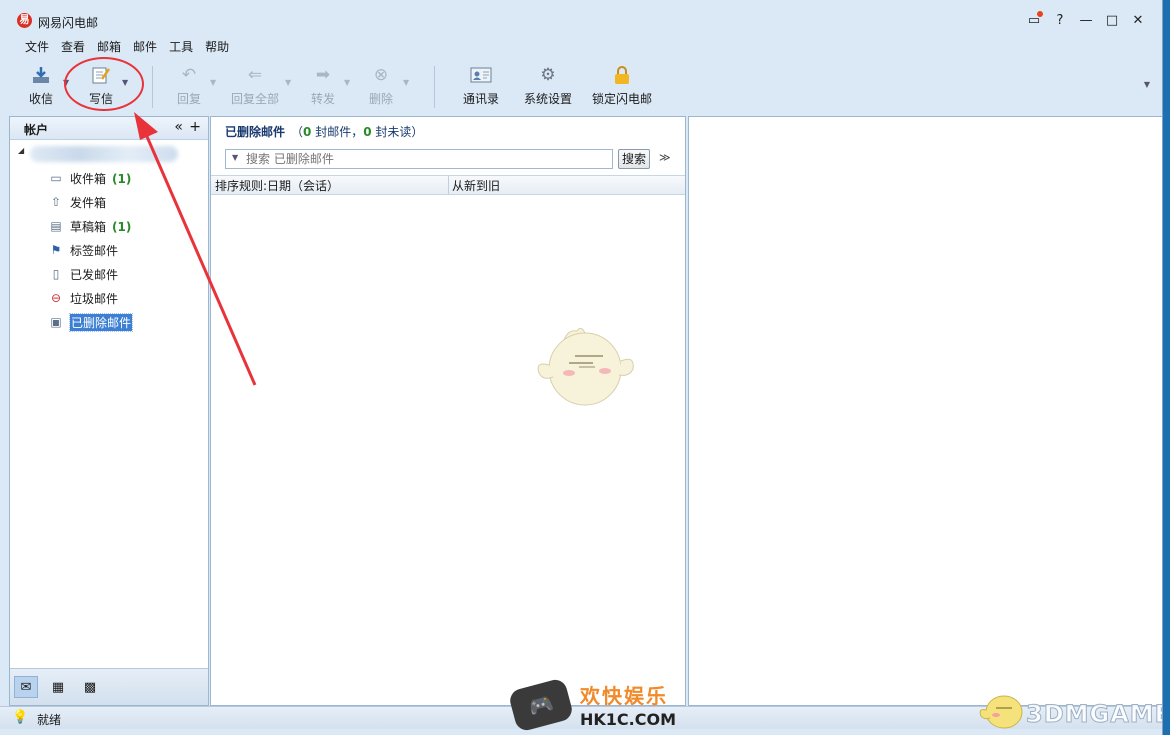 The image size is (1170, 735). Describe the element at coordinates (665, 157) in the screenshot. I see `advanced-search-icon: ≫` at that location.